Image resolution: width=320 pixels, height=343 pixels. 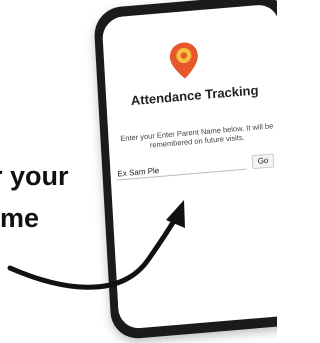 What do you see at coordinates (34, 176) in the screenshot?
I see `side-caption-line-1: r your` at bounding box center [34, 176].